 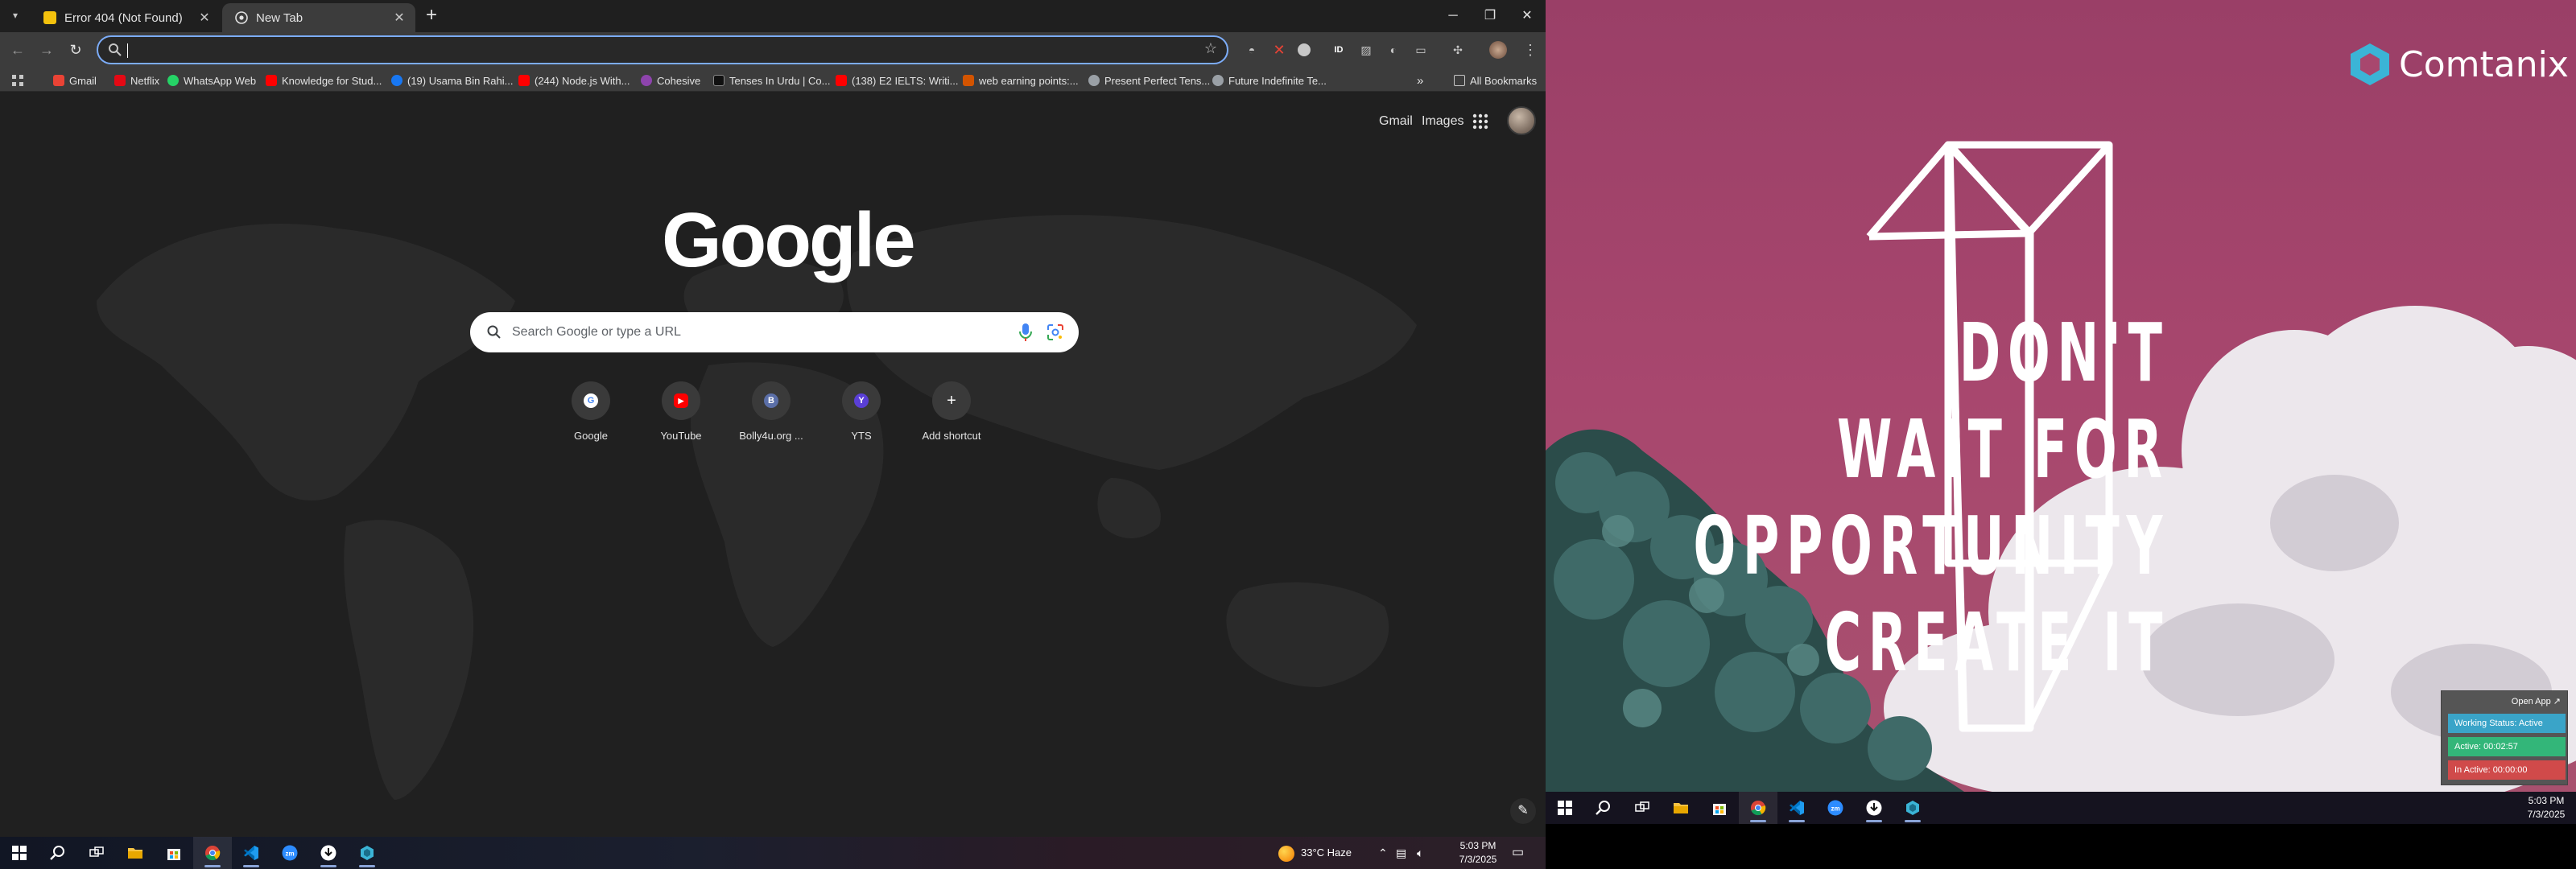 What do you see at coordinates (1490, 16) in the screenshot?
I see `restore-button: ❐` at bounding box center [1490, 16].